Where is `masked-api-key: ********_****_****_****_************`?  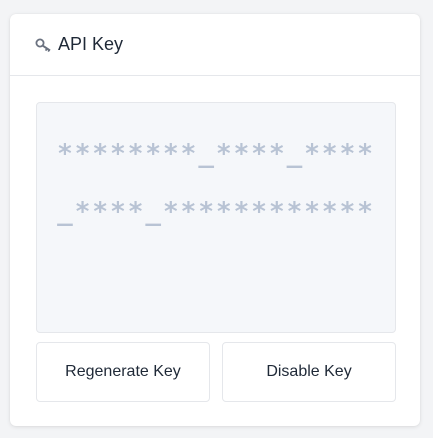
masked-api-key: ********_****_****_****_************ is located at coordinates (216, 183).